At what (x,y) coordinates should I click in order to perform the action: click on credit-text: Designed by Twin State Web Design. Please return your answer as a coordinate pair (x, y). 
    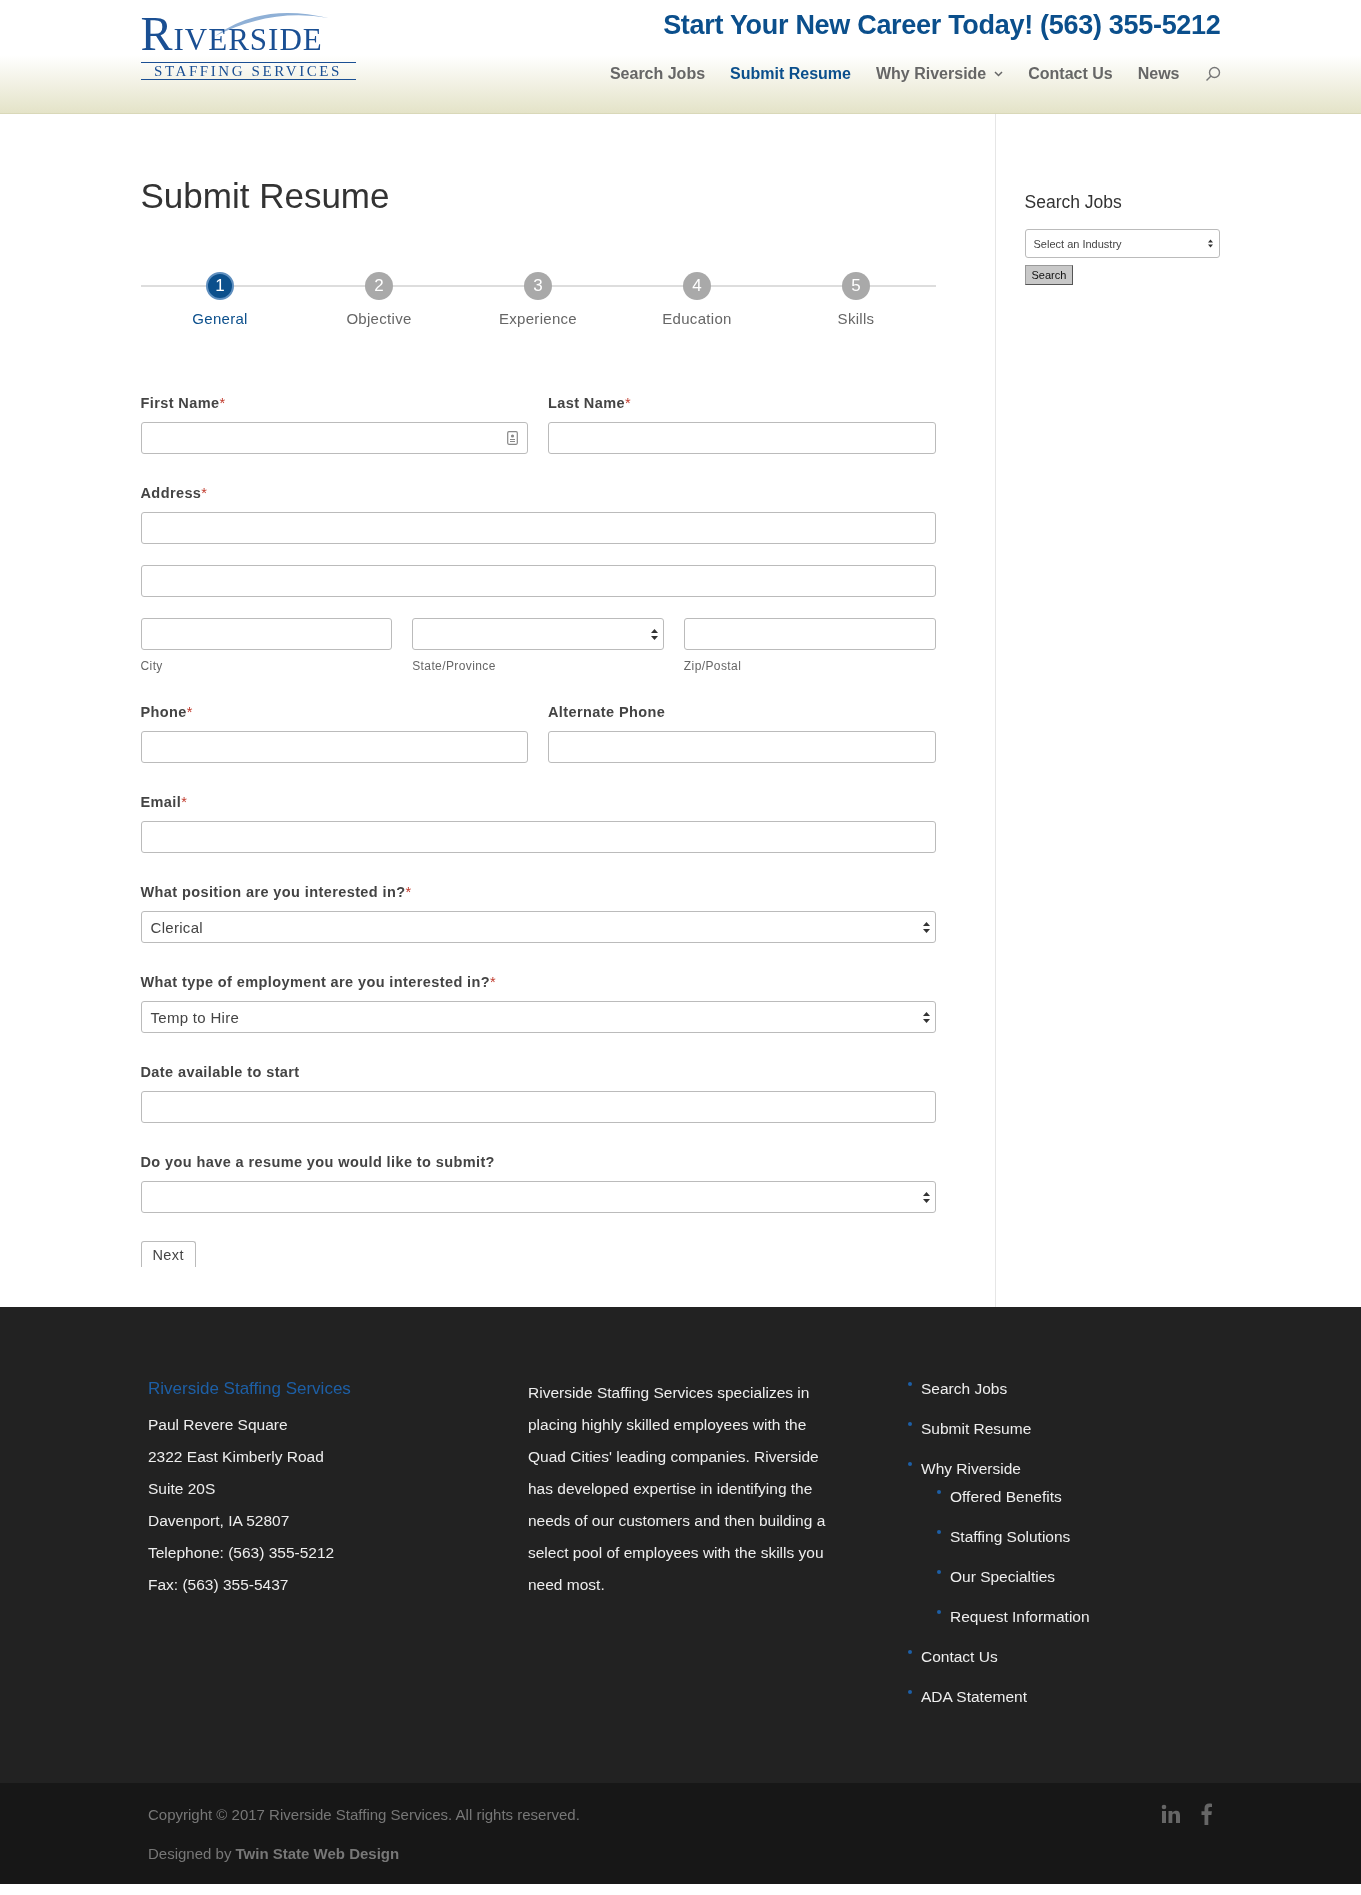
    Looking at the image, I should click on (274, 1853).